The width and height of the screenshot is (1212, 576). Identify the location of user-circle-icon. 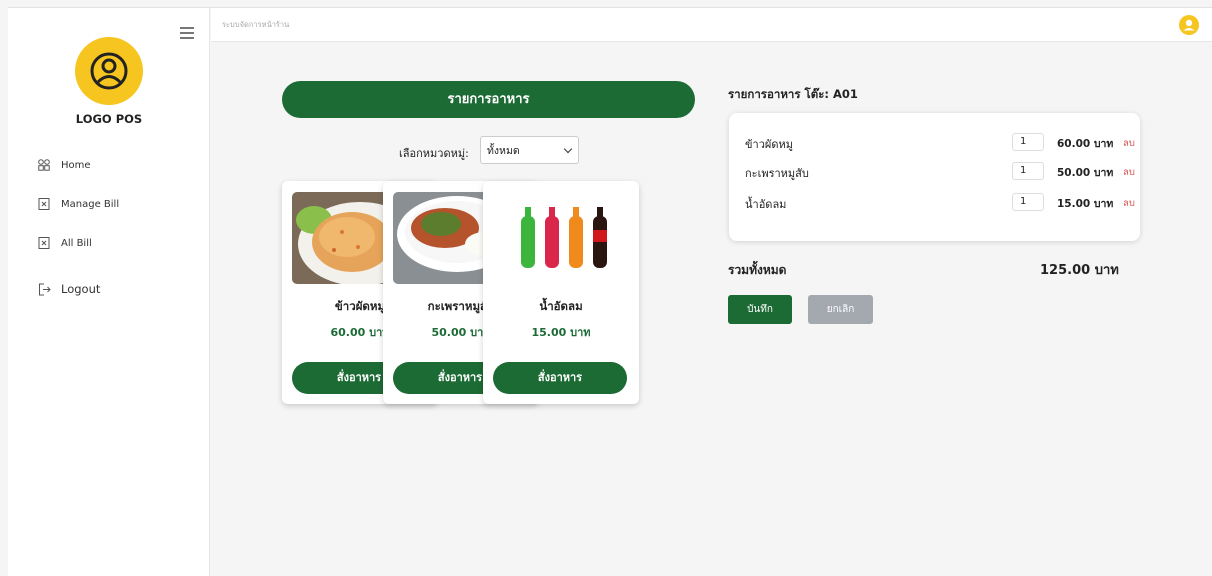
(1189, 25).